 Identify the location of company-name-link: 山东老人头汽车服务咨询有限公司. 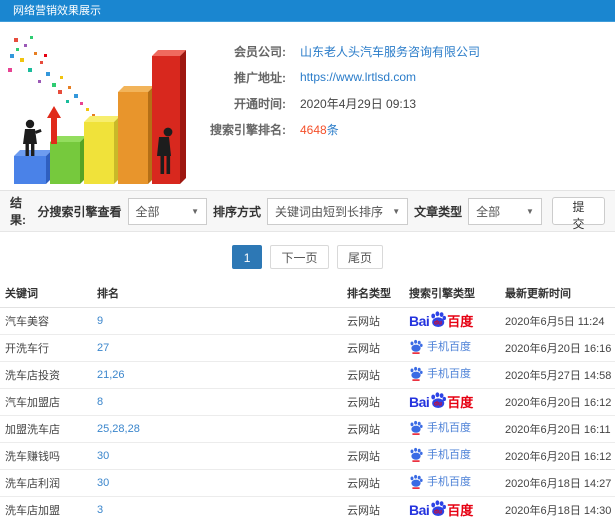
(390, 51).